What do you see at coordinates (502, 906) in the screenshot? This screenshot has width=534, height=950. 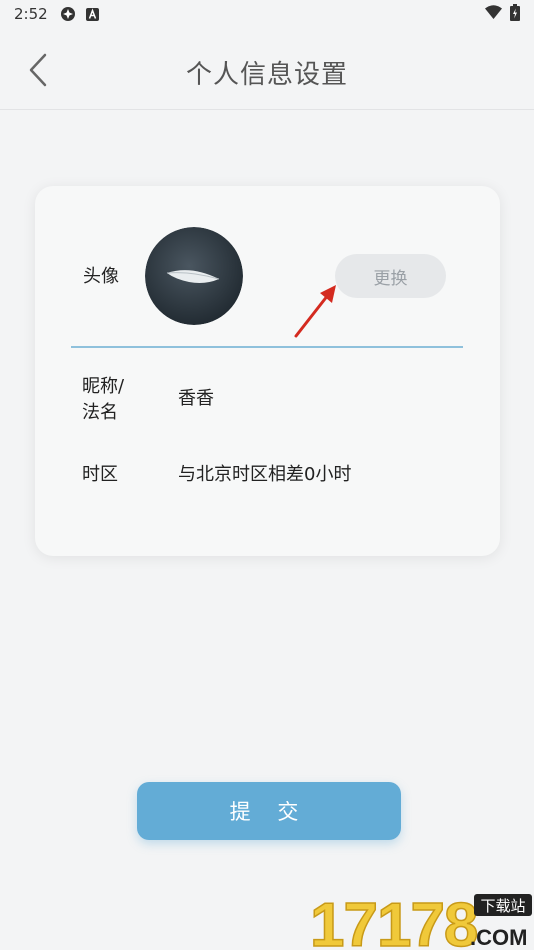 I see `svg-text: 下载站` at bounding box center [502, 906].